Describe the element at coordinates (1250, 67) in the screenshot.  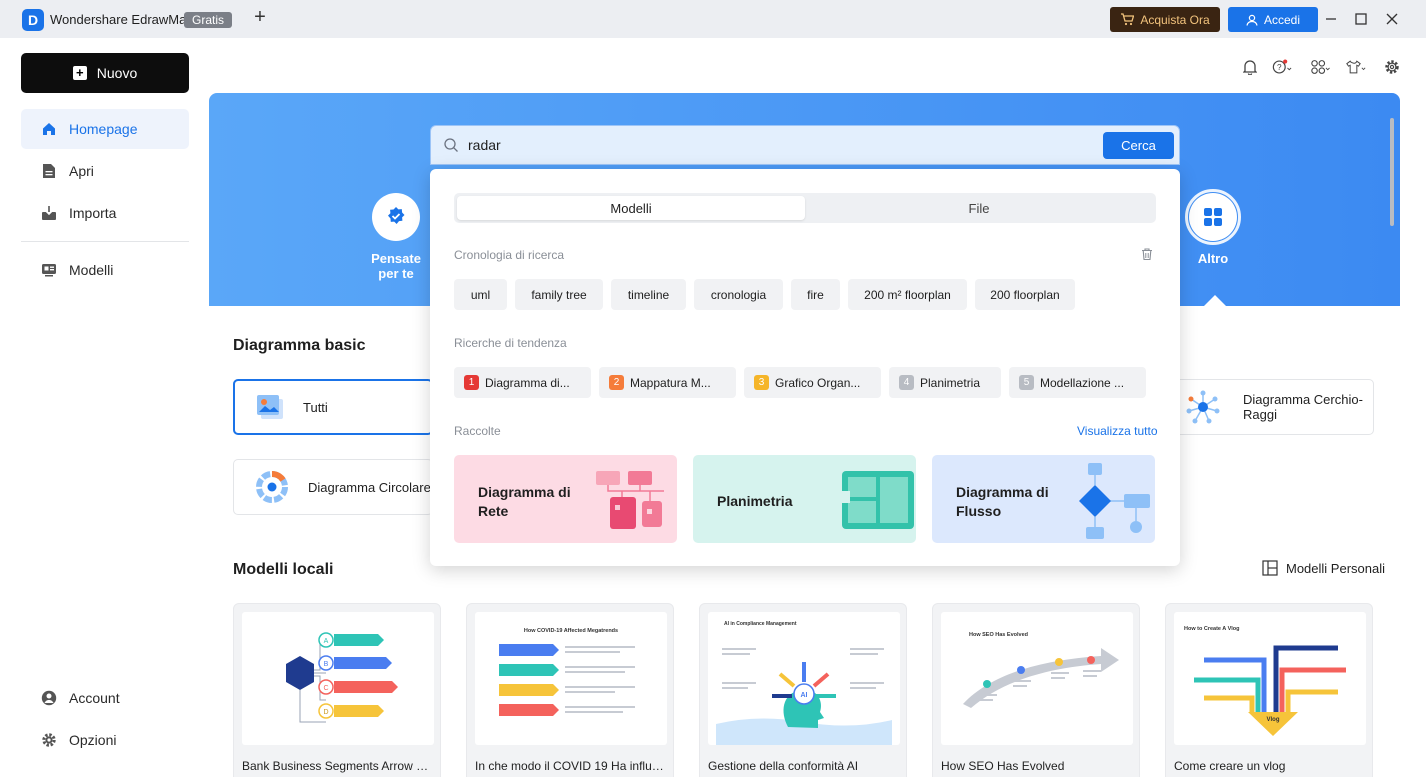
I see `bell-icon` at that location.